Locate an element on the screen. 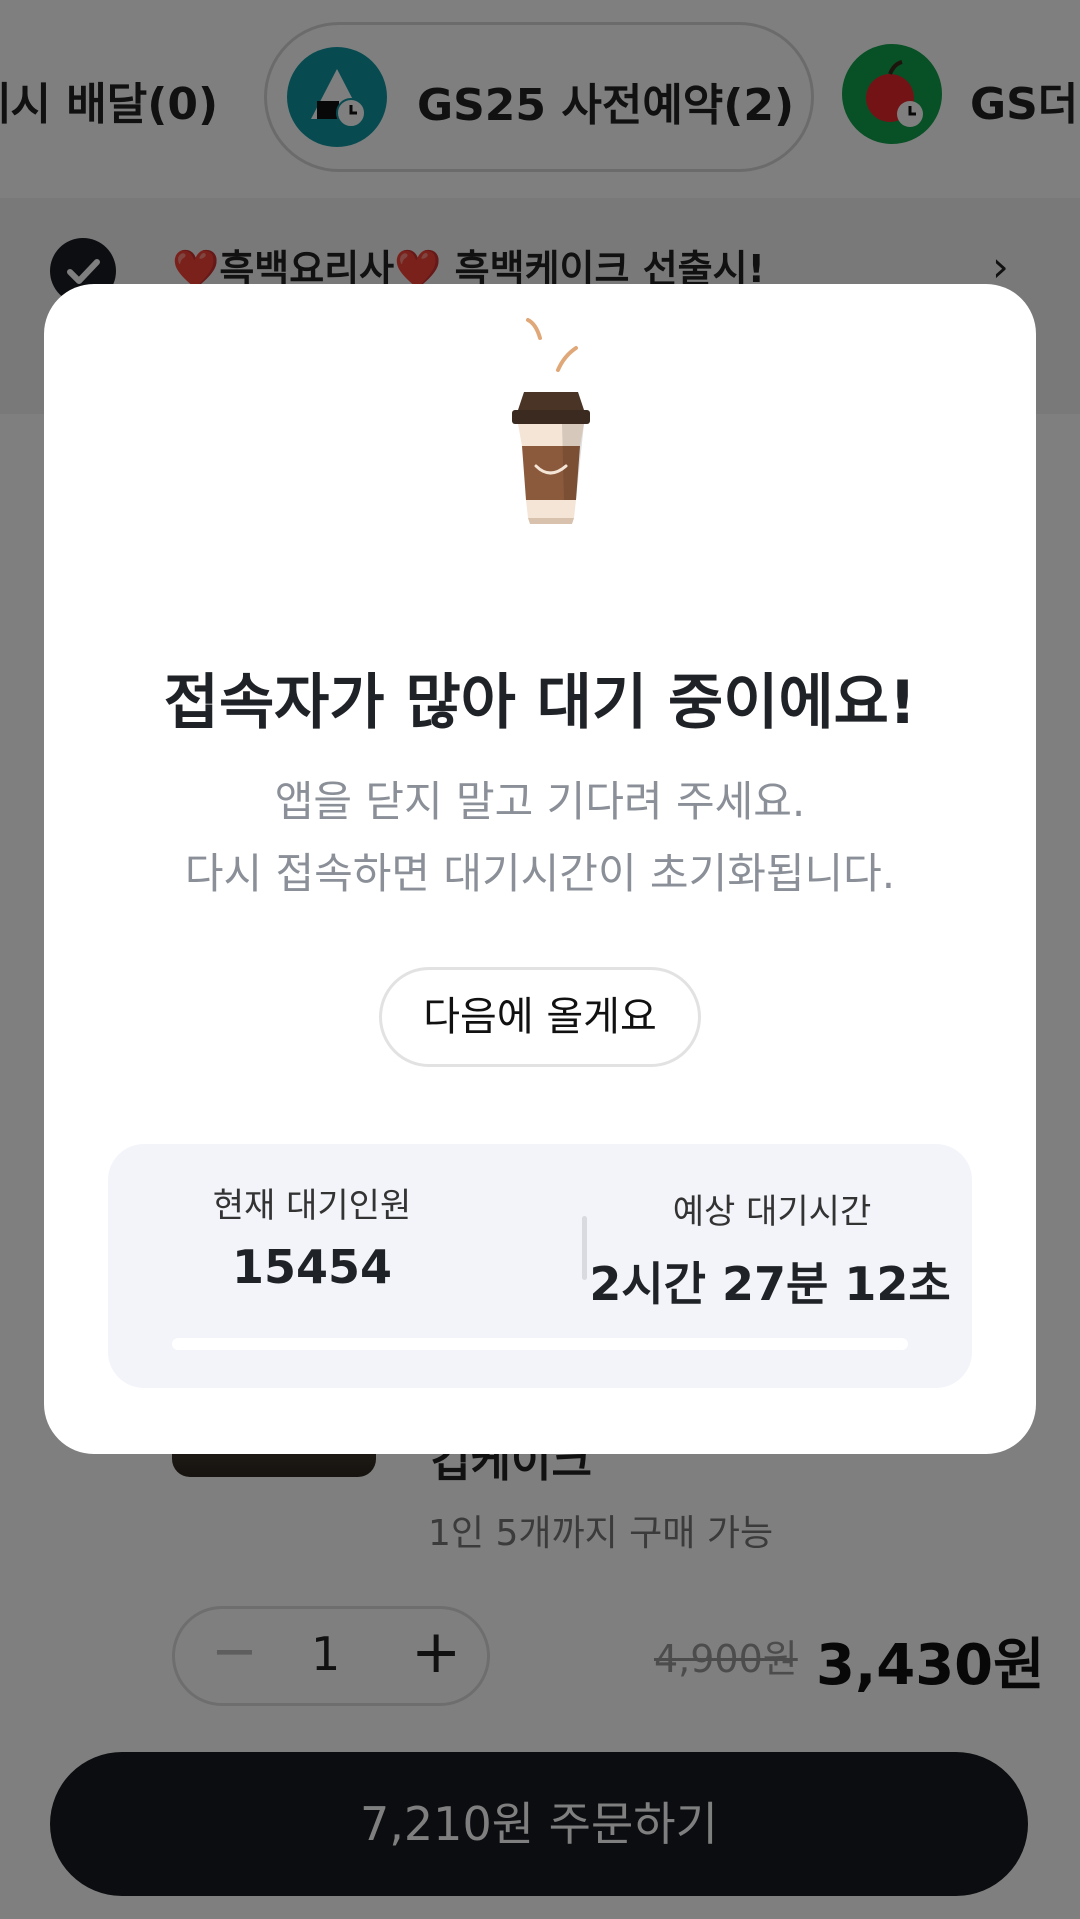 This screenshot has width=1080, height=1919. coffee-cup-icon is located at coordinates (545, 429).